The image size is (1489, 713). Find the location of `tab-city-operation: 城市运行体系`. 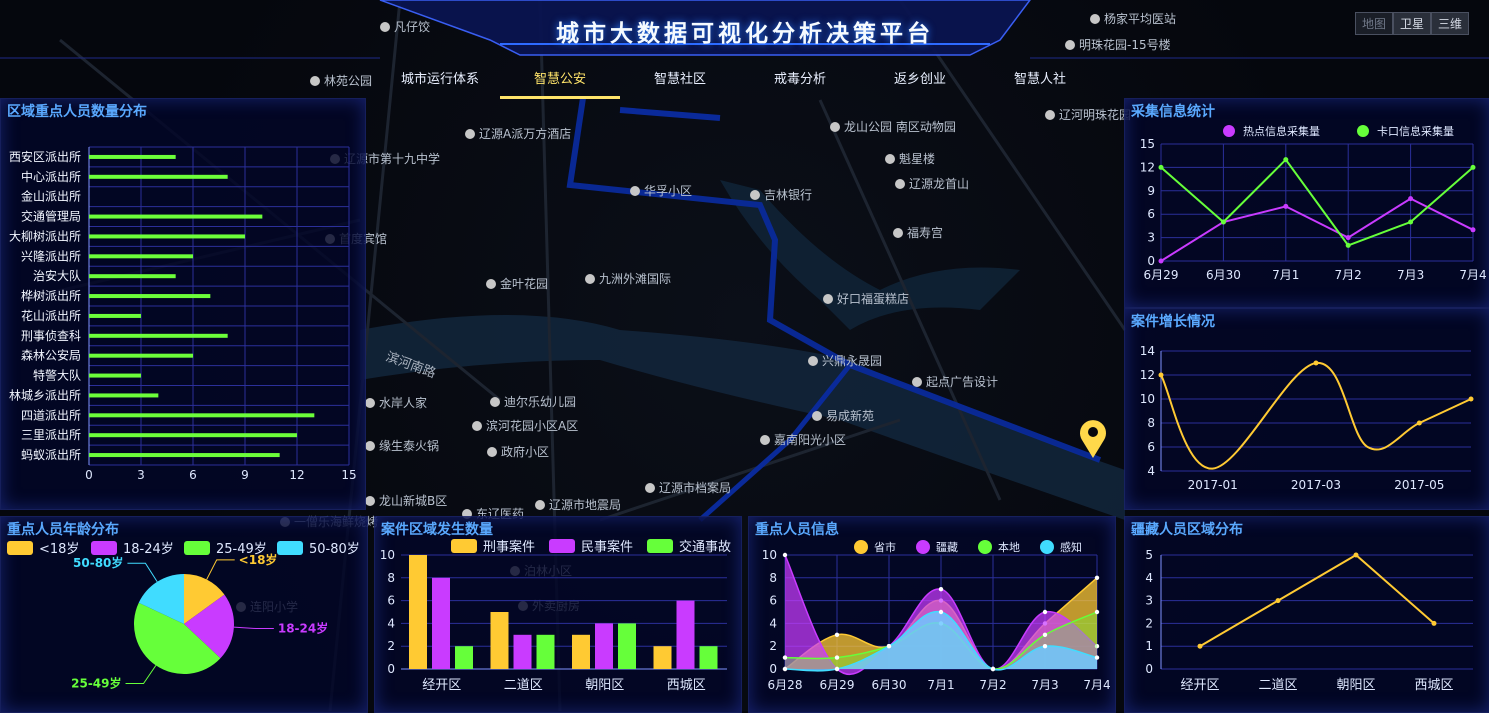

tab-city-operation: 城市运行体系 is located at coordinates (440, 83).